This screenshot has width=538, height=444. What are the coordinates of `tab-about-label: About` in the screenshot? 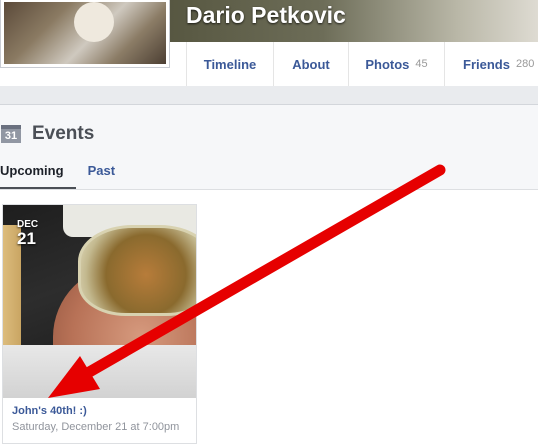 It's located at (311, 64).